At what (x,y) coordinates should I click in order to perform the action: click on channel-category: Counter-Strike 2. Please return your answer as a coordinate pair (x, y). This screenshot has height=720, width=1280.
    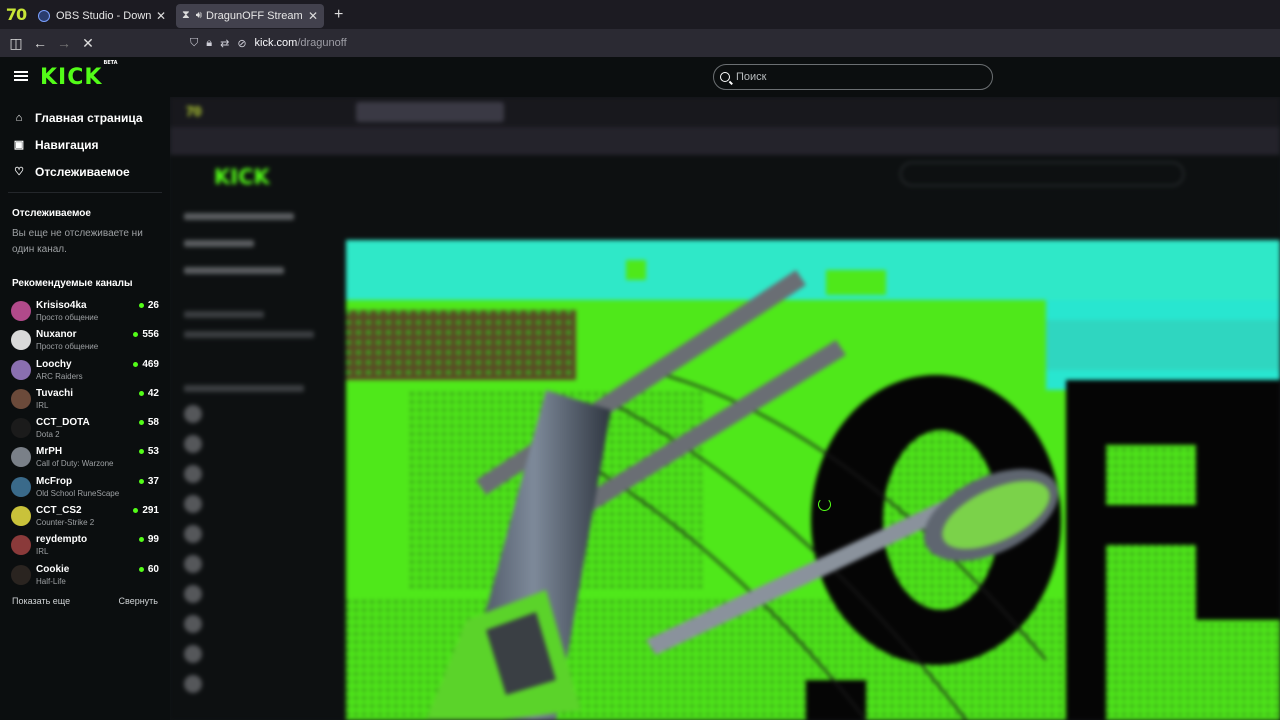
    Looking at the image, I should click on (65, 523).